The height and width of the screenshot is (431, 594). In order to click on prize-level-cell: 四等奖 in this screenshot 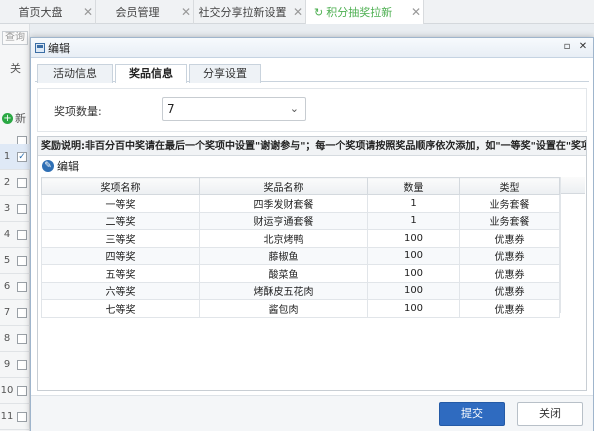, I will do `click(120, 255)`.